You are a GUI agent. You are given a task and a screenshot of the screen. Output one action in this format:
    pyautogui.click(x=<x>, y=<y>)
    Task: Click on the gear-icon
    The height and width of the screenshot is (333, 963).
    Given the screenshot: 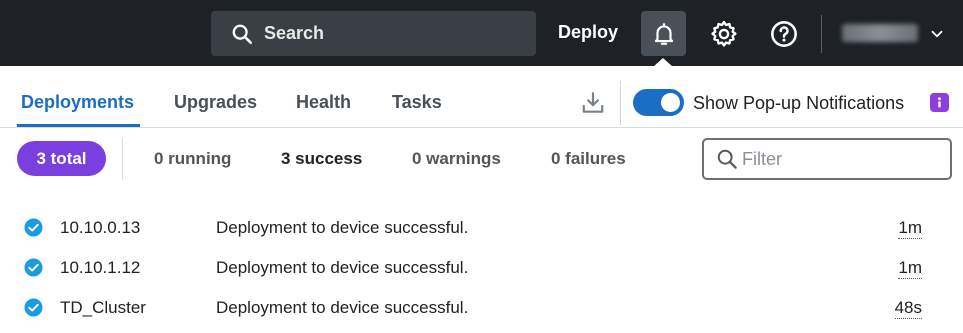 What is the action you would take?
    pyautogui.click(x=724, y=33)
    